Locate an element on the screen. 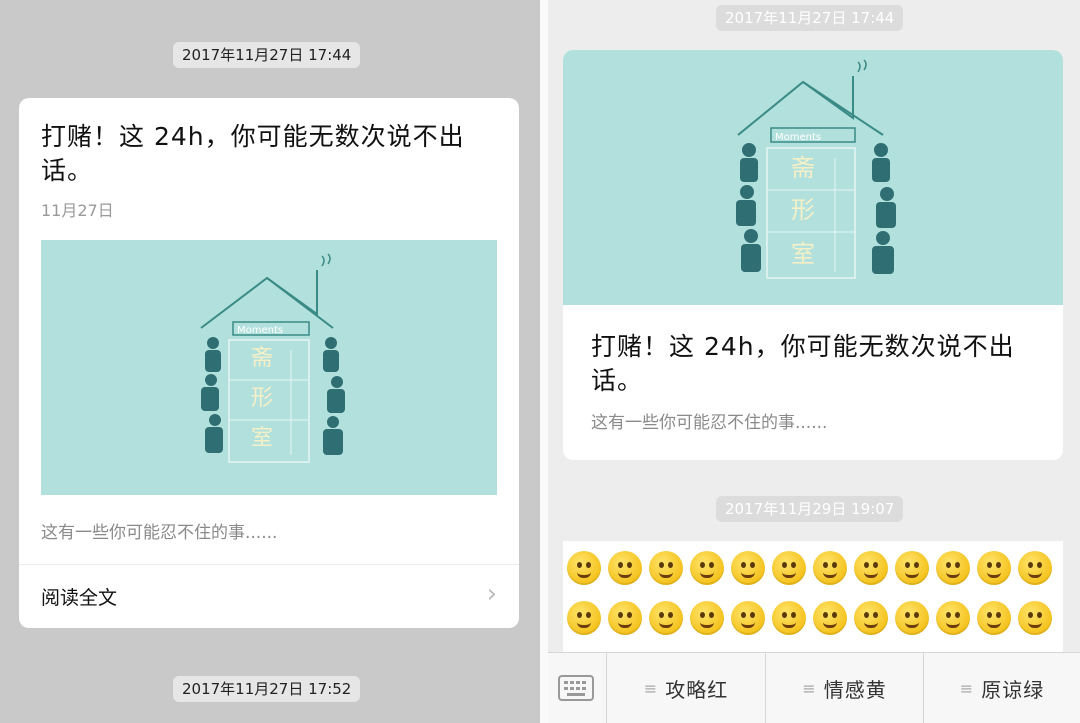  timestamp-badge: 2017年11月27日 17:52 is located at coordinates (267, 689).